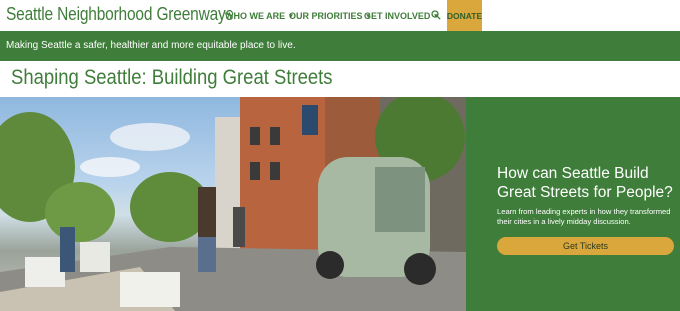  I want to click on nav-label: GET INVOLVED, so click(397, 15).